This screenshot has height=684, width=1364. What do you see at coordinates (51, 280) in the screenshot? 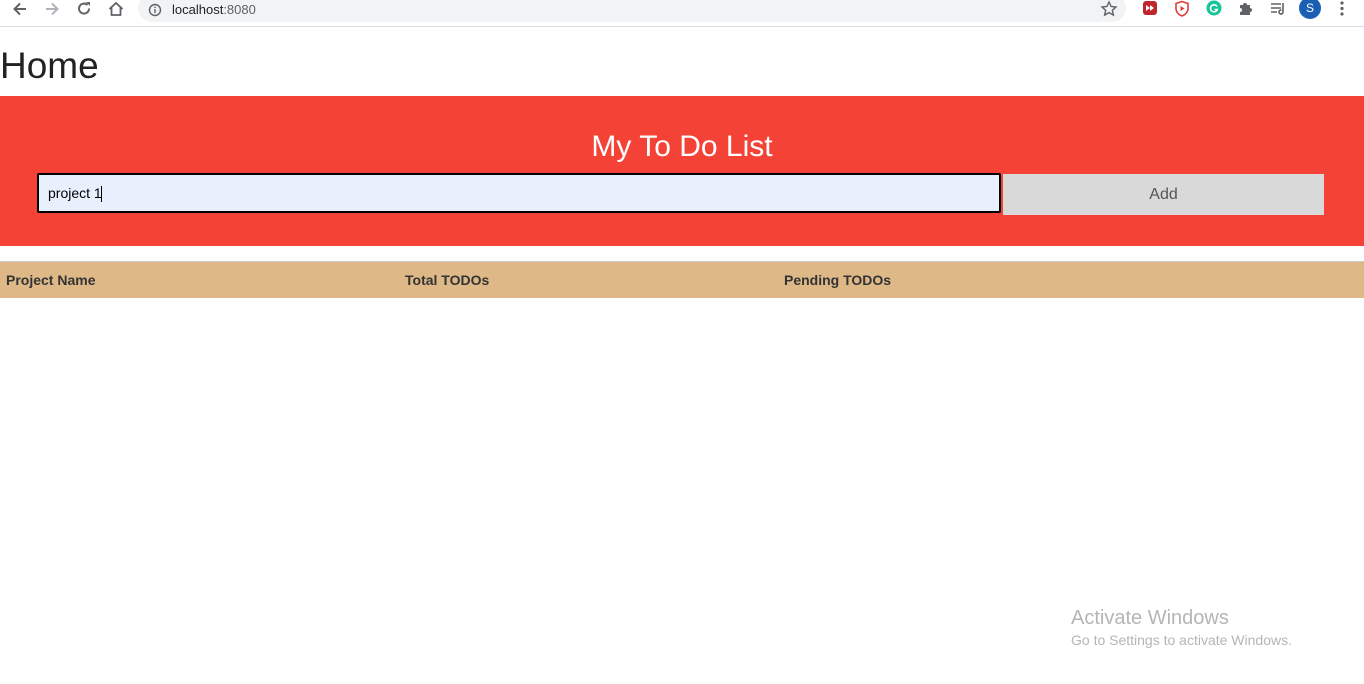
I see `column-project-name: Project Name` at bounding box center [51, 280].